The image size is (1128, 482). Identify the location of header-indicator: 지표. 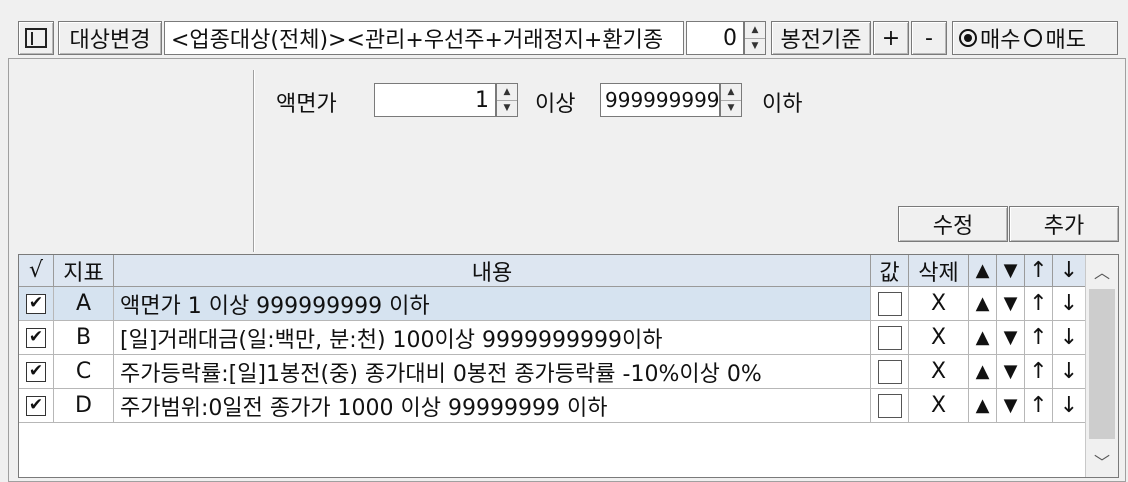
(84, 271).